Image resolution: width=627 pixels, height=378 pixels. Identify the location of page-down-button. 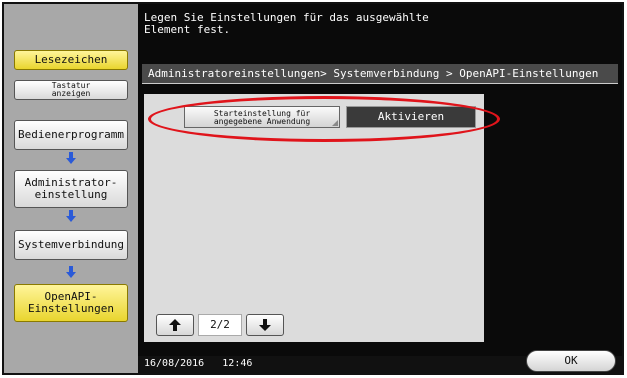
(265, 325).